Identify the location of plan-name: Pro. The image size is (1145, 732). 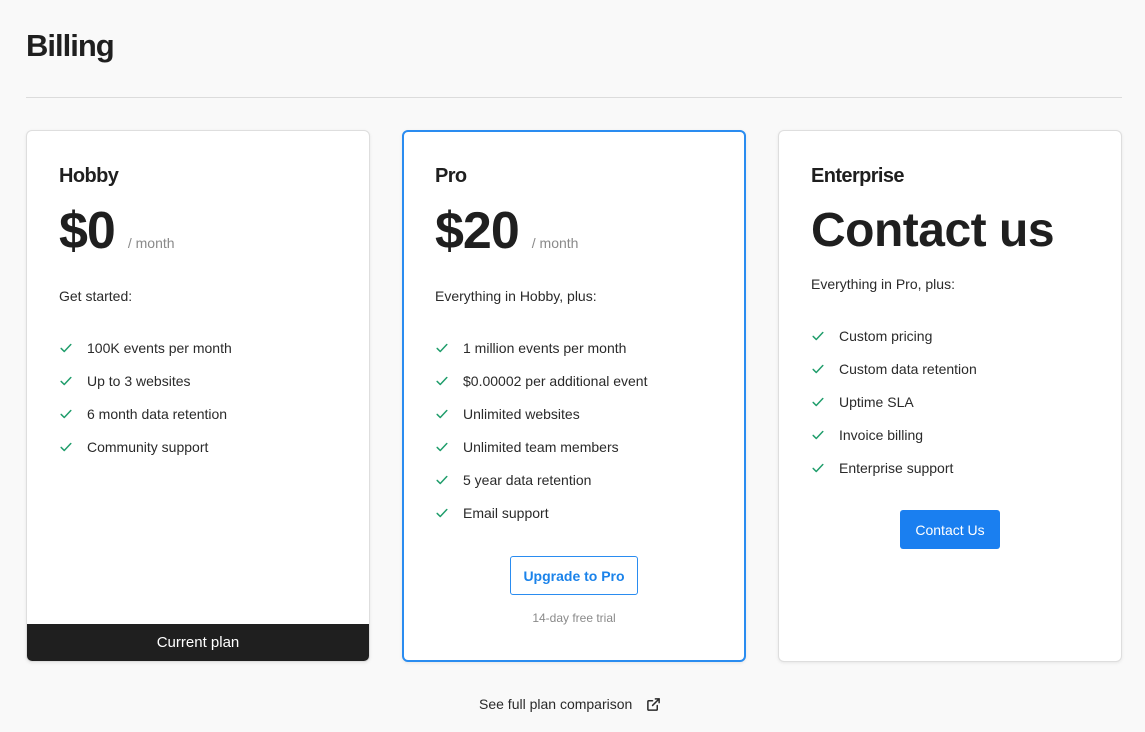
(451, 176).